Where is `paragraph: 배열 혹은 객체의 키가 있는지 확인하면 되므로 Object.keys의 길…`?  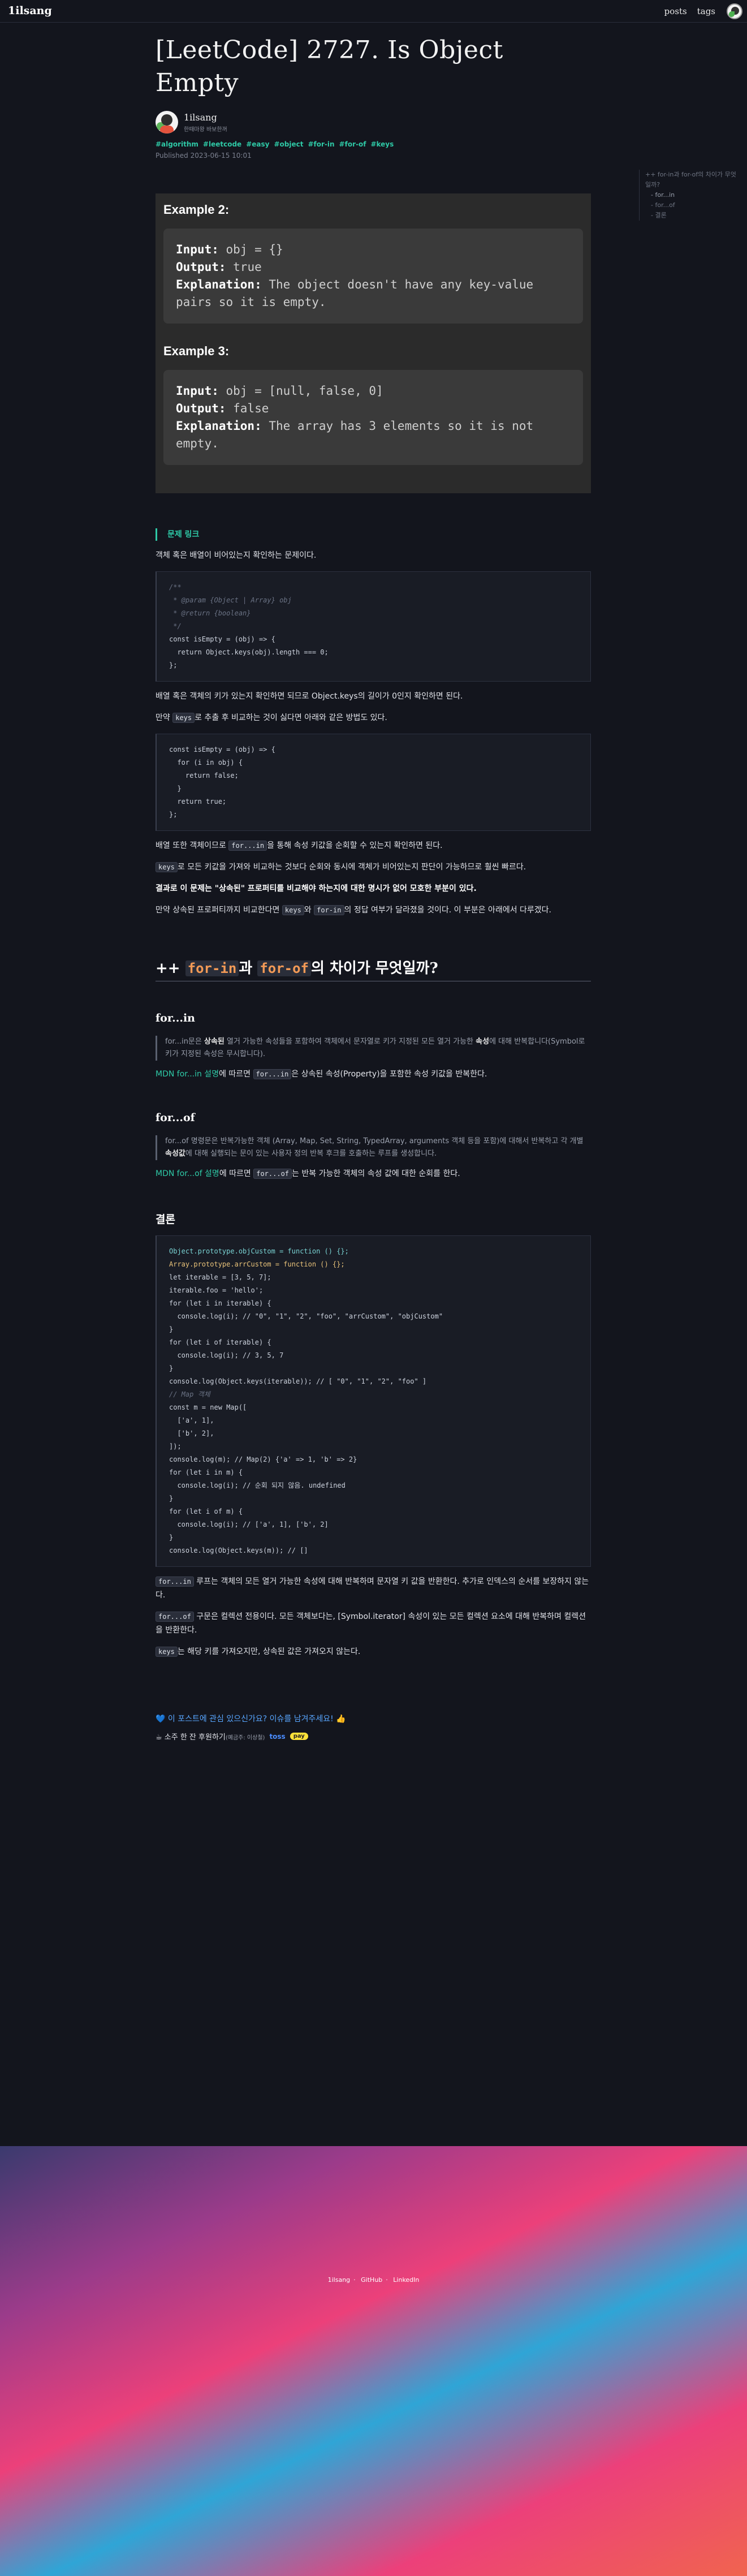 paragraph: 배열 혹은 객체의 키가 있는지 확인하면 되므로 Object.keys의 길… is located at coordinates (309, 696).